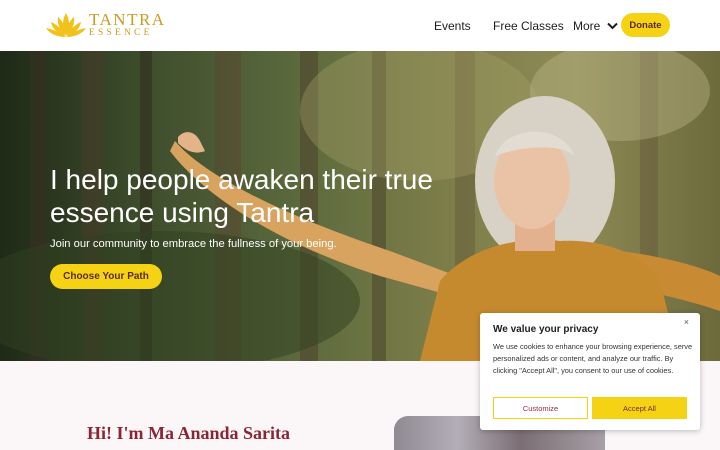  What do you see at coordinates (546, 329) in the screenshot?
I see `cookie-title: We value your privacy` at bounding box center [546, 329].